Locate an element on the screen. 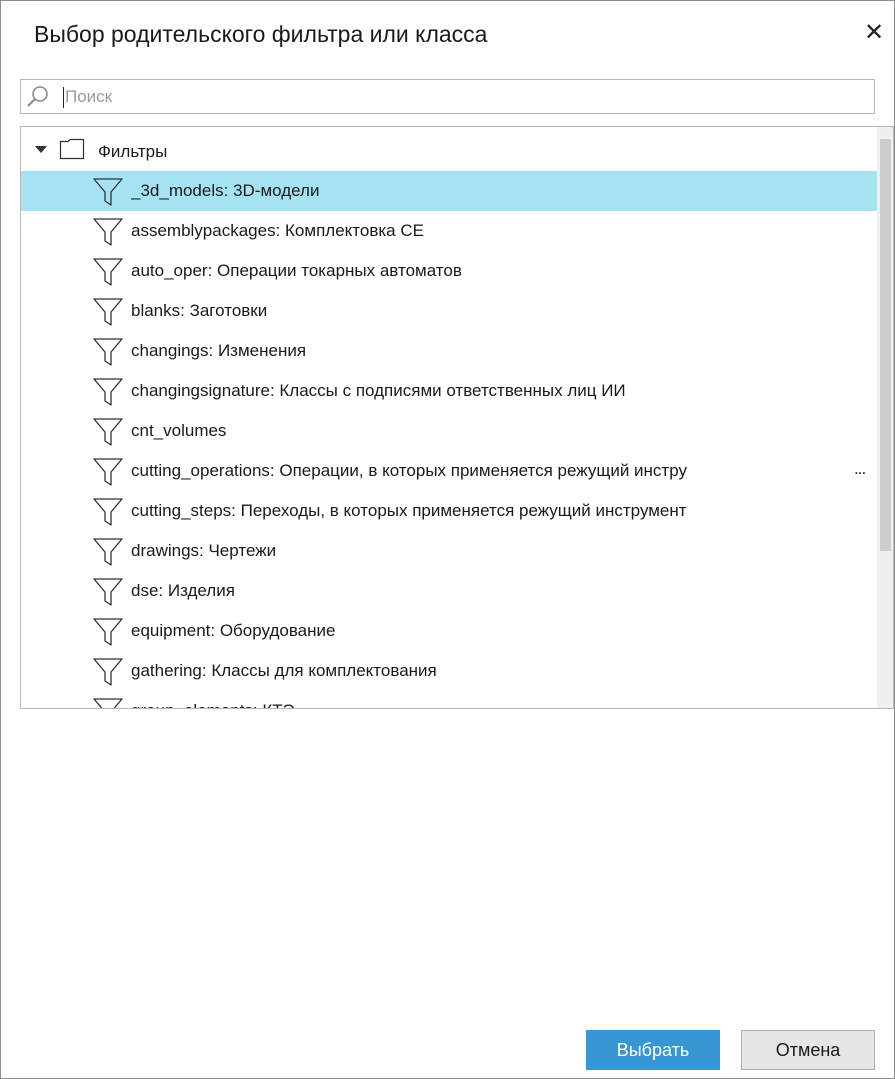 The height and width of the screenshot is (1079, 895). tree-item: gathering: Классы для комплектования is located at coordinates (449, 671).